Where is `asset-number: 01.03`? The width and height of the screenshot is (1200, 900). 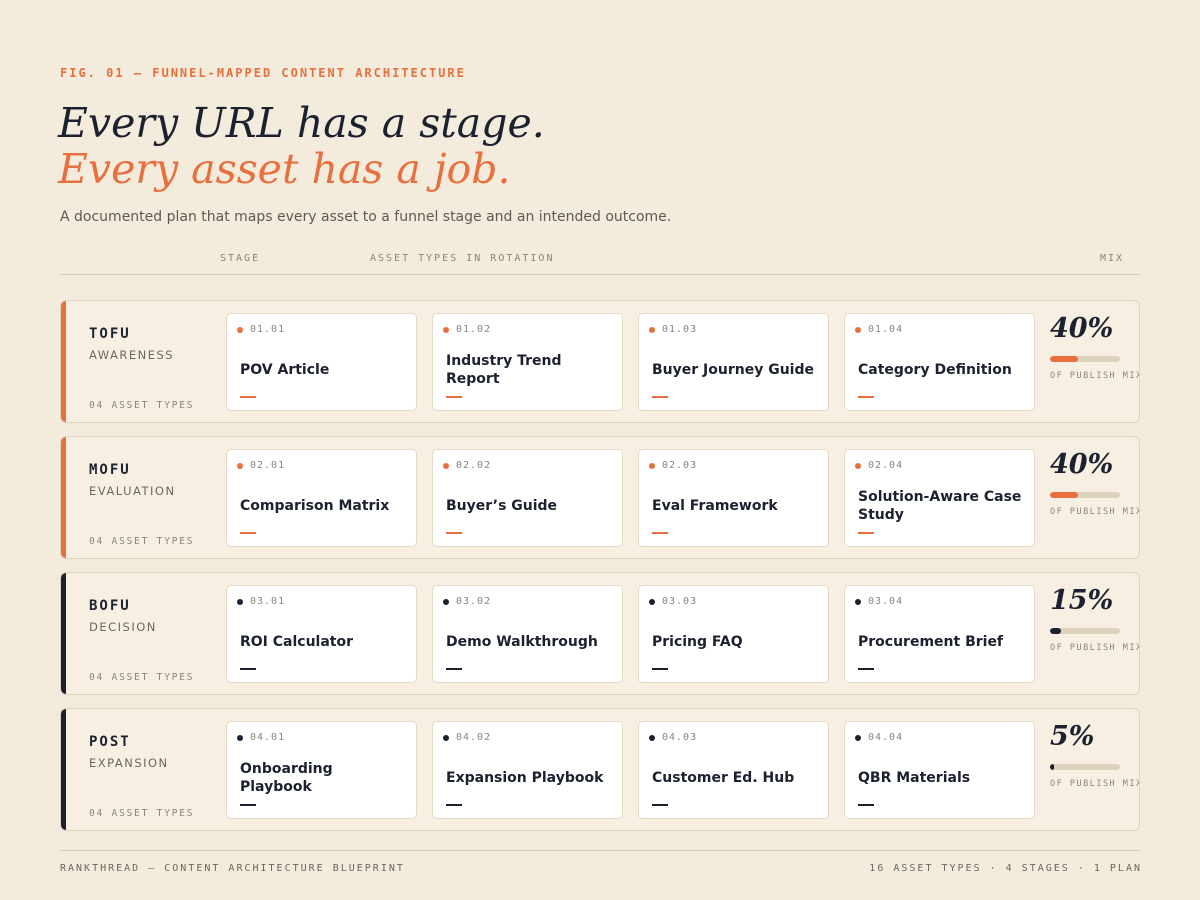 asset-number: 01.03 is located at coordinates (680, 329).